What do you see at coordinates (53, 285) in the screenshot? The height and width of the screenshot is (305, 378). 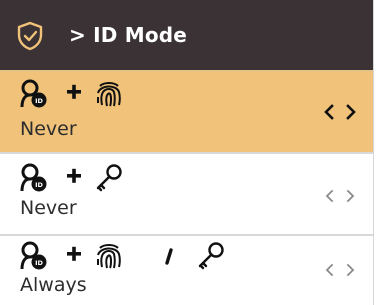 I see `option-value: Always` at bounding box center [53, 285].